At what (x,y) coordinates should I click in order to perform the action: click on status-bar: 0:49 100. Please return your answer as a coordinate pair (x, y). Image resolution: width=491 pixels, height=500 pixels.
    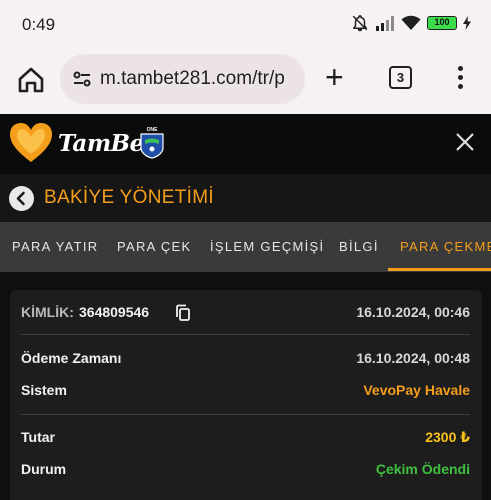
    Looking at the image, I should click on (245, 25).